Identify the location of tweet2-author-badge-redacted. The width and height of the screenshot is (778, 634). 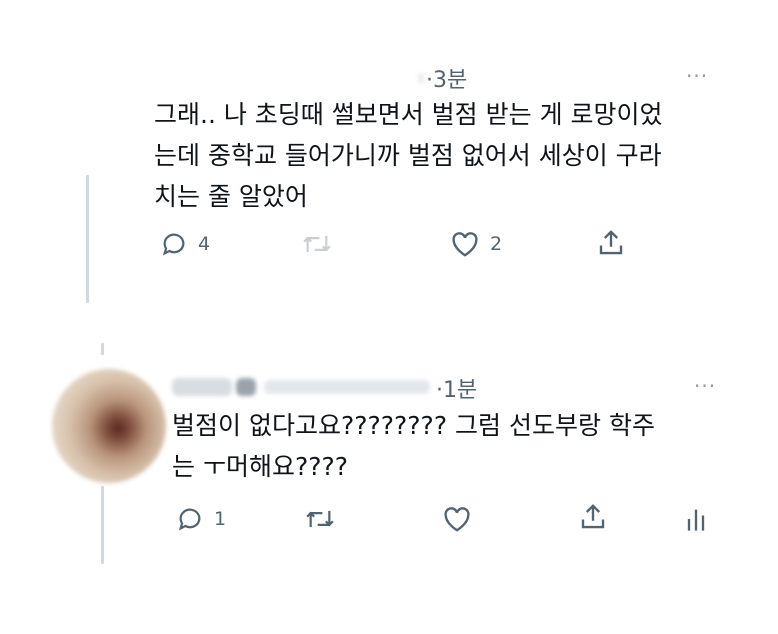
(246, 387).